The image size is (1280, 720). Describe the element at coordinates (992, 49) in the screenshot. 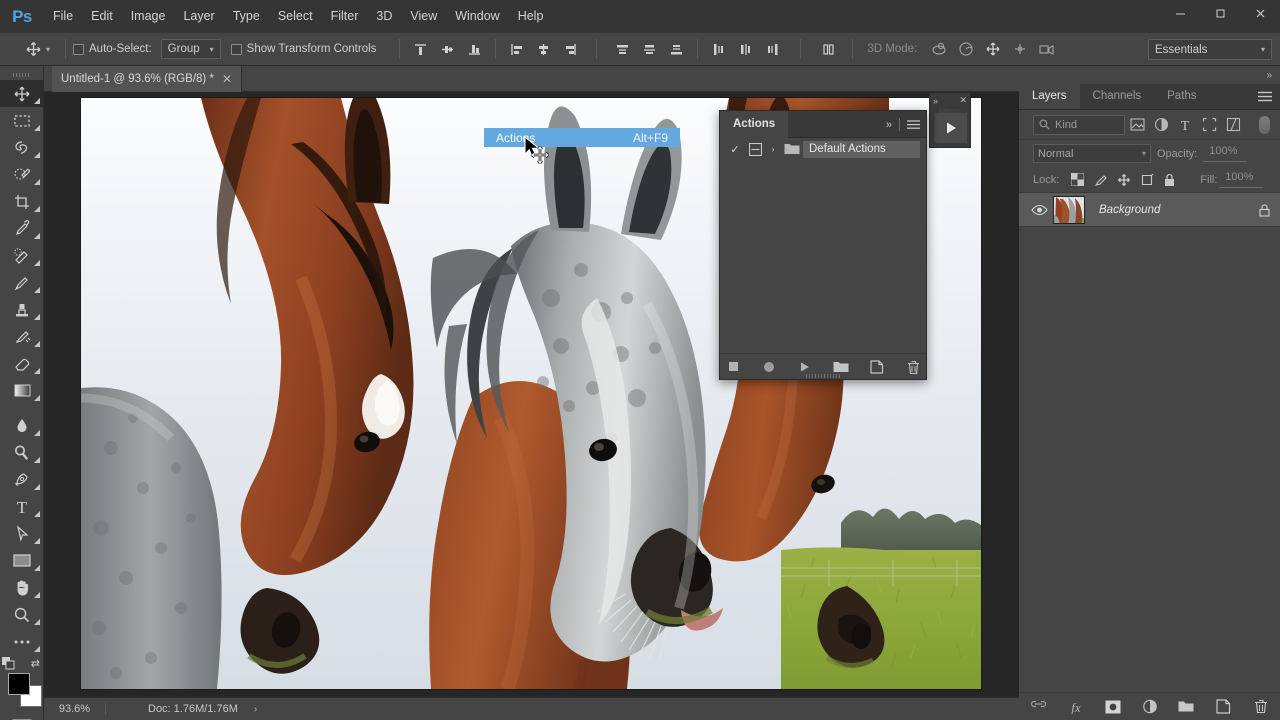

I see `pan-3d-icon` at that location.